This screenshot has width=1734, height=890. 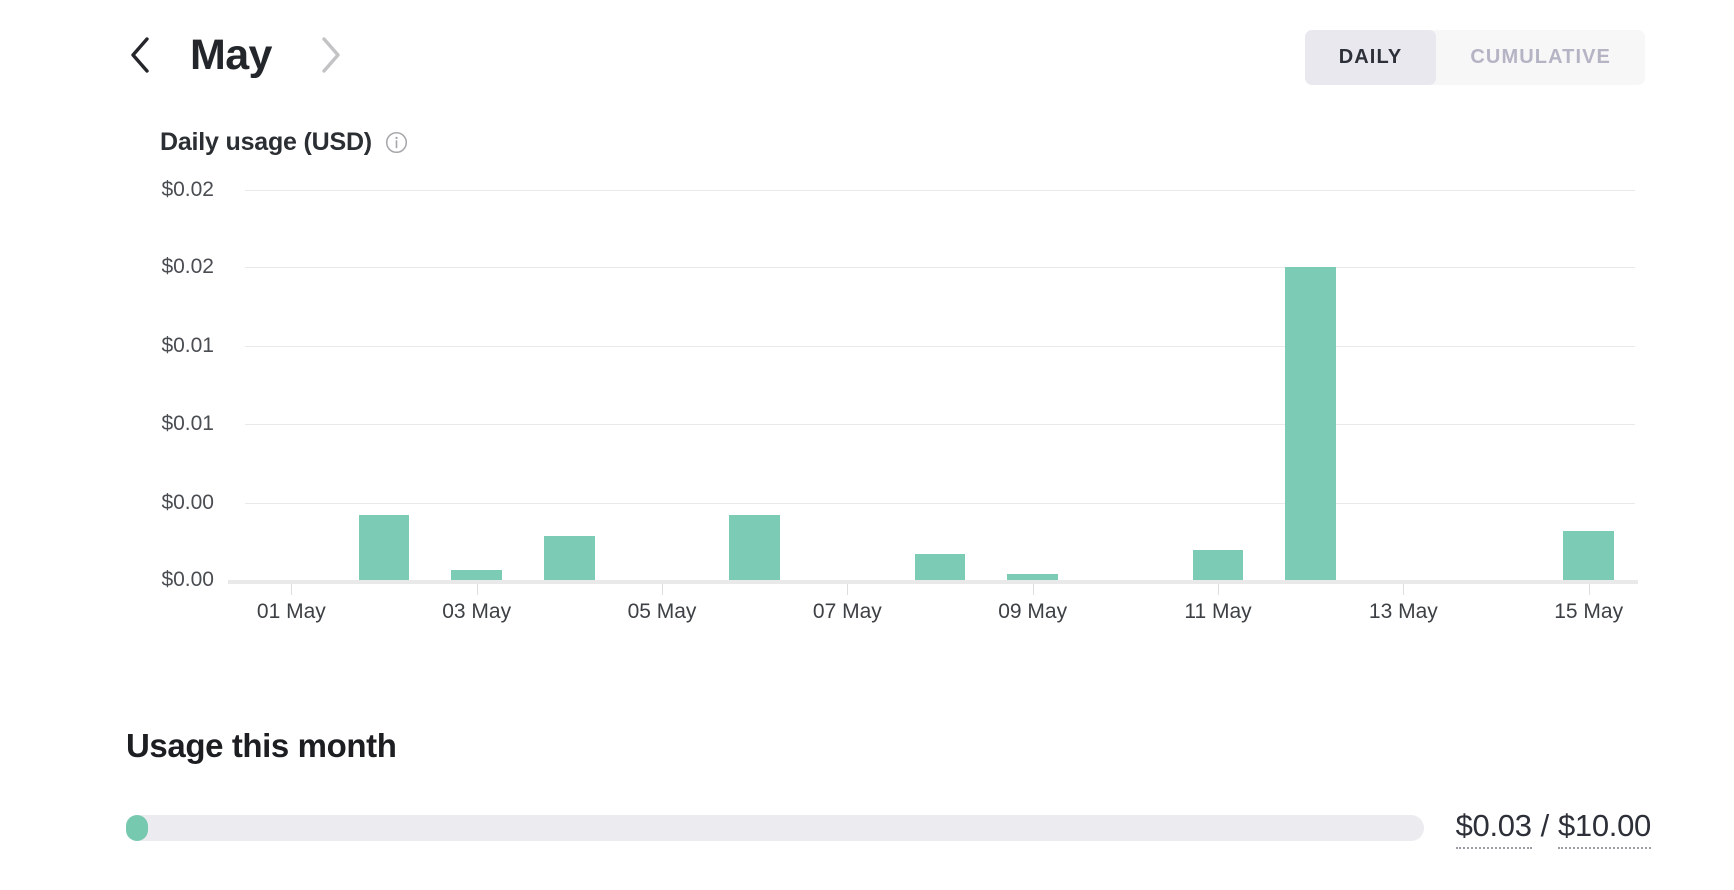 What do you see at coordinates (1493, 828) in the screenshot?
I see `usage-current-value: $0.03` at bounding box center [1493, 828].